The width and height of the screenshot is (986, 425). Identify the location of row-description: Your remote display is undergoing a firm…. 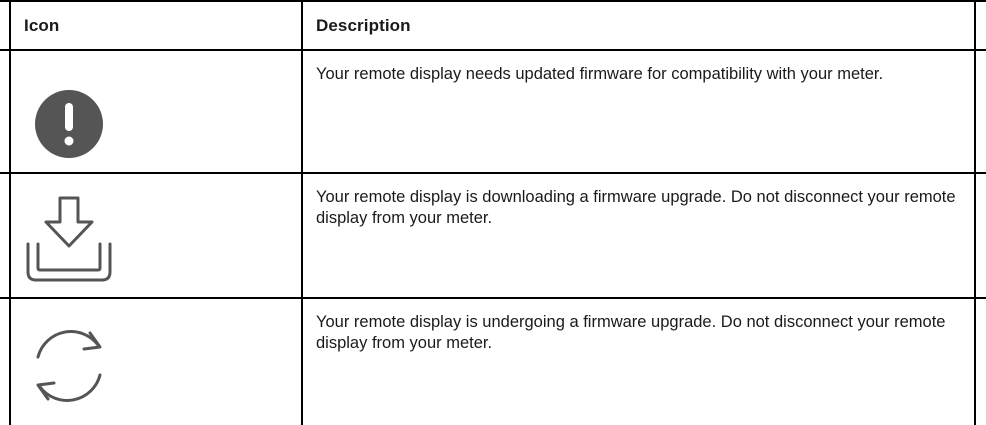
(631, 332).